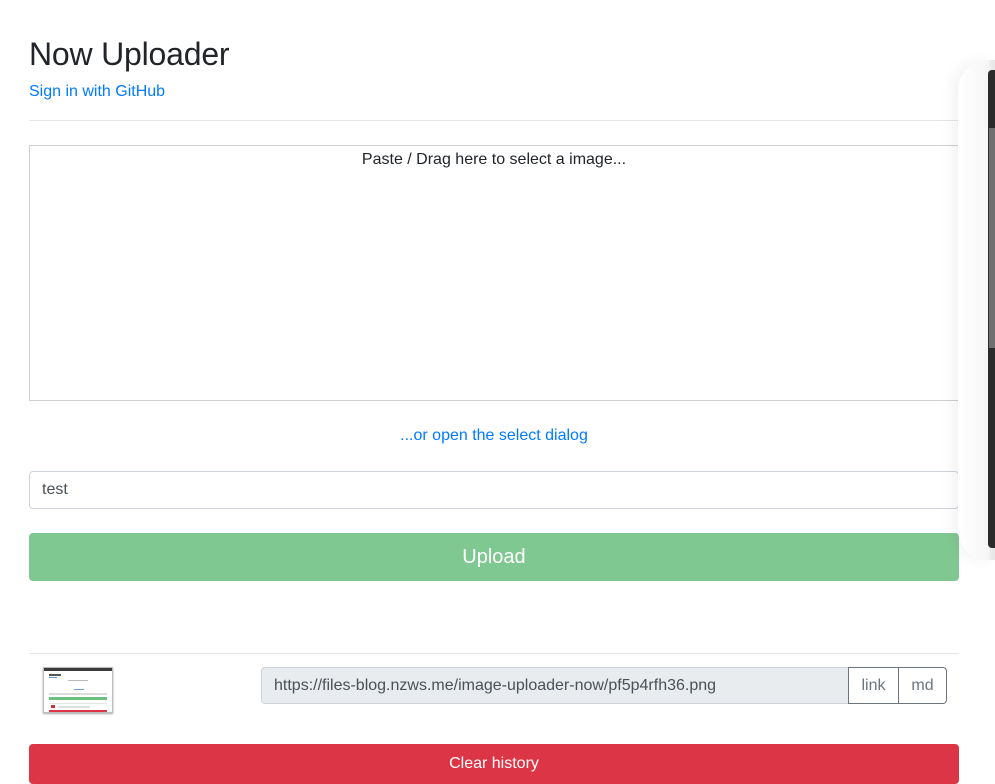  I want to click on copy-markdown-button: md, so click(923, 685).